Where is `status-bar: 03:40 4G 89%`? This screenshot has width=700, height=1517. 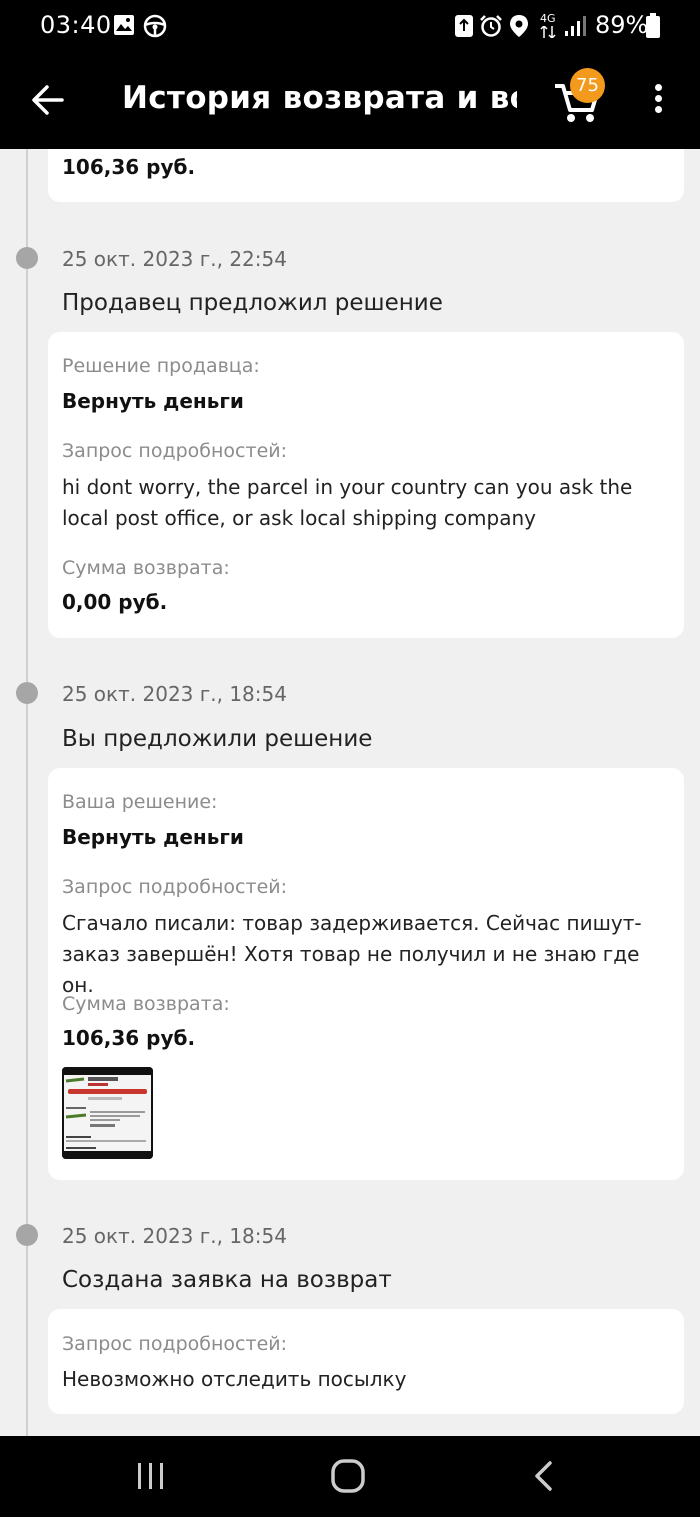 status-bar: 03:40 4G 89% is located at coordinates (350, 26).